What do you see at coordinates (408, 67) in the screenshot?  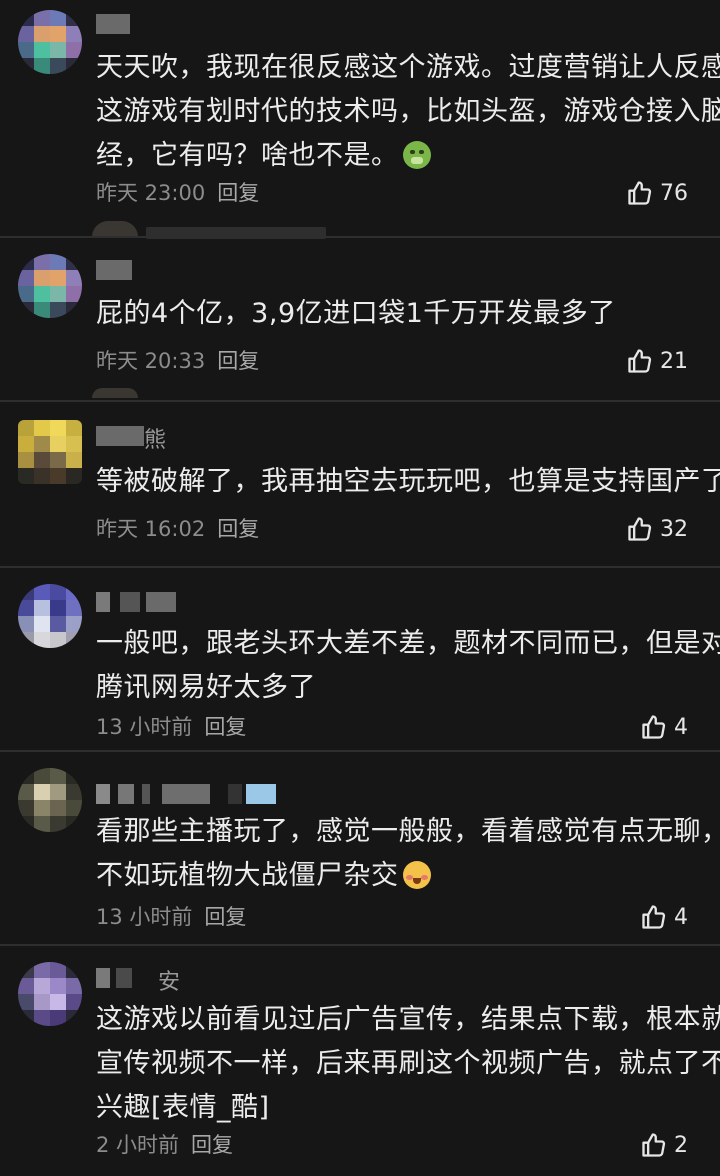 I see `comment-line: 天天吹，我现在很反感这个游戏。过度营销让人反感，` at bounding box center [408, 67].